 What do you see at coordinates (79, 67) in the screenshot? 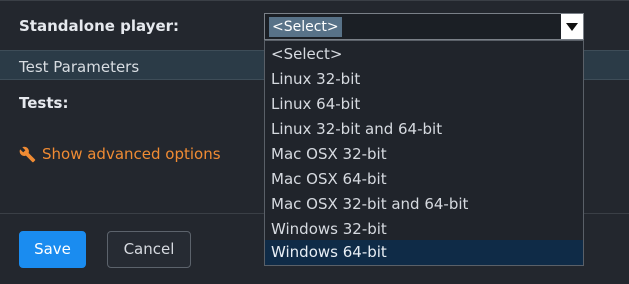
I see `section-title: Test Parameters` at bounding box center [79, 67].